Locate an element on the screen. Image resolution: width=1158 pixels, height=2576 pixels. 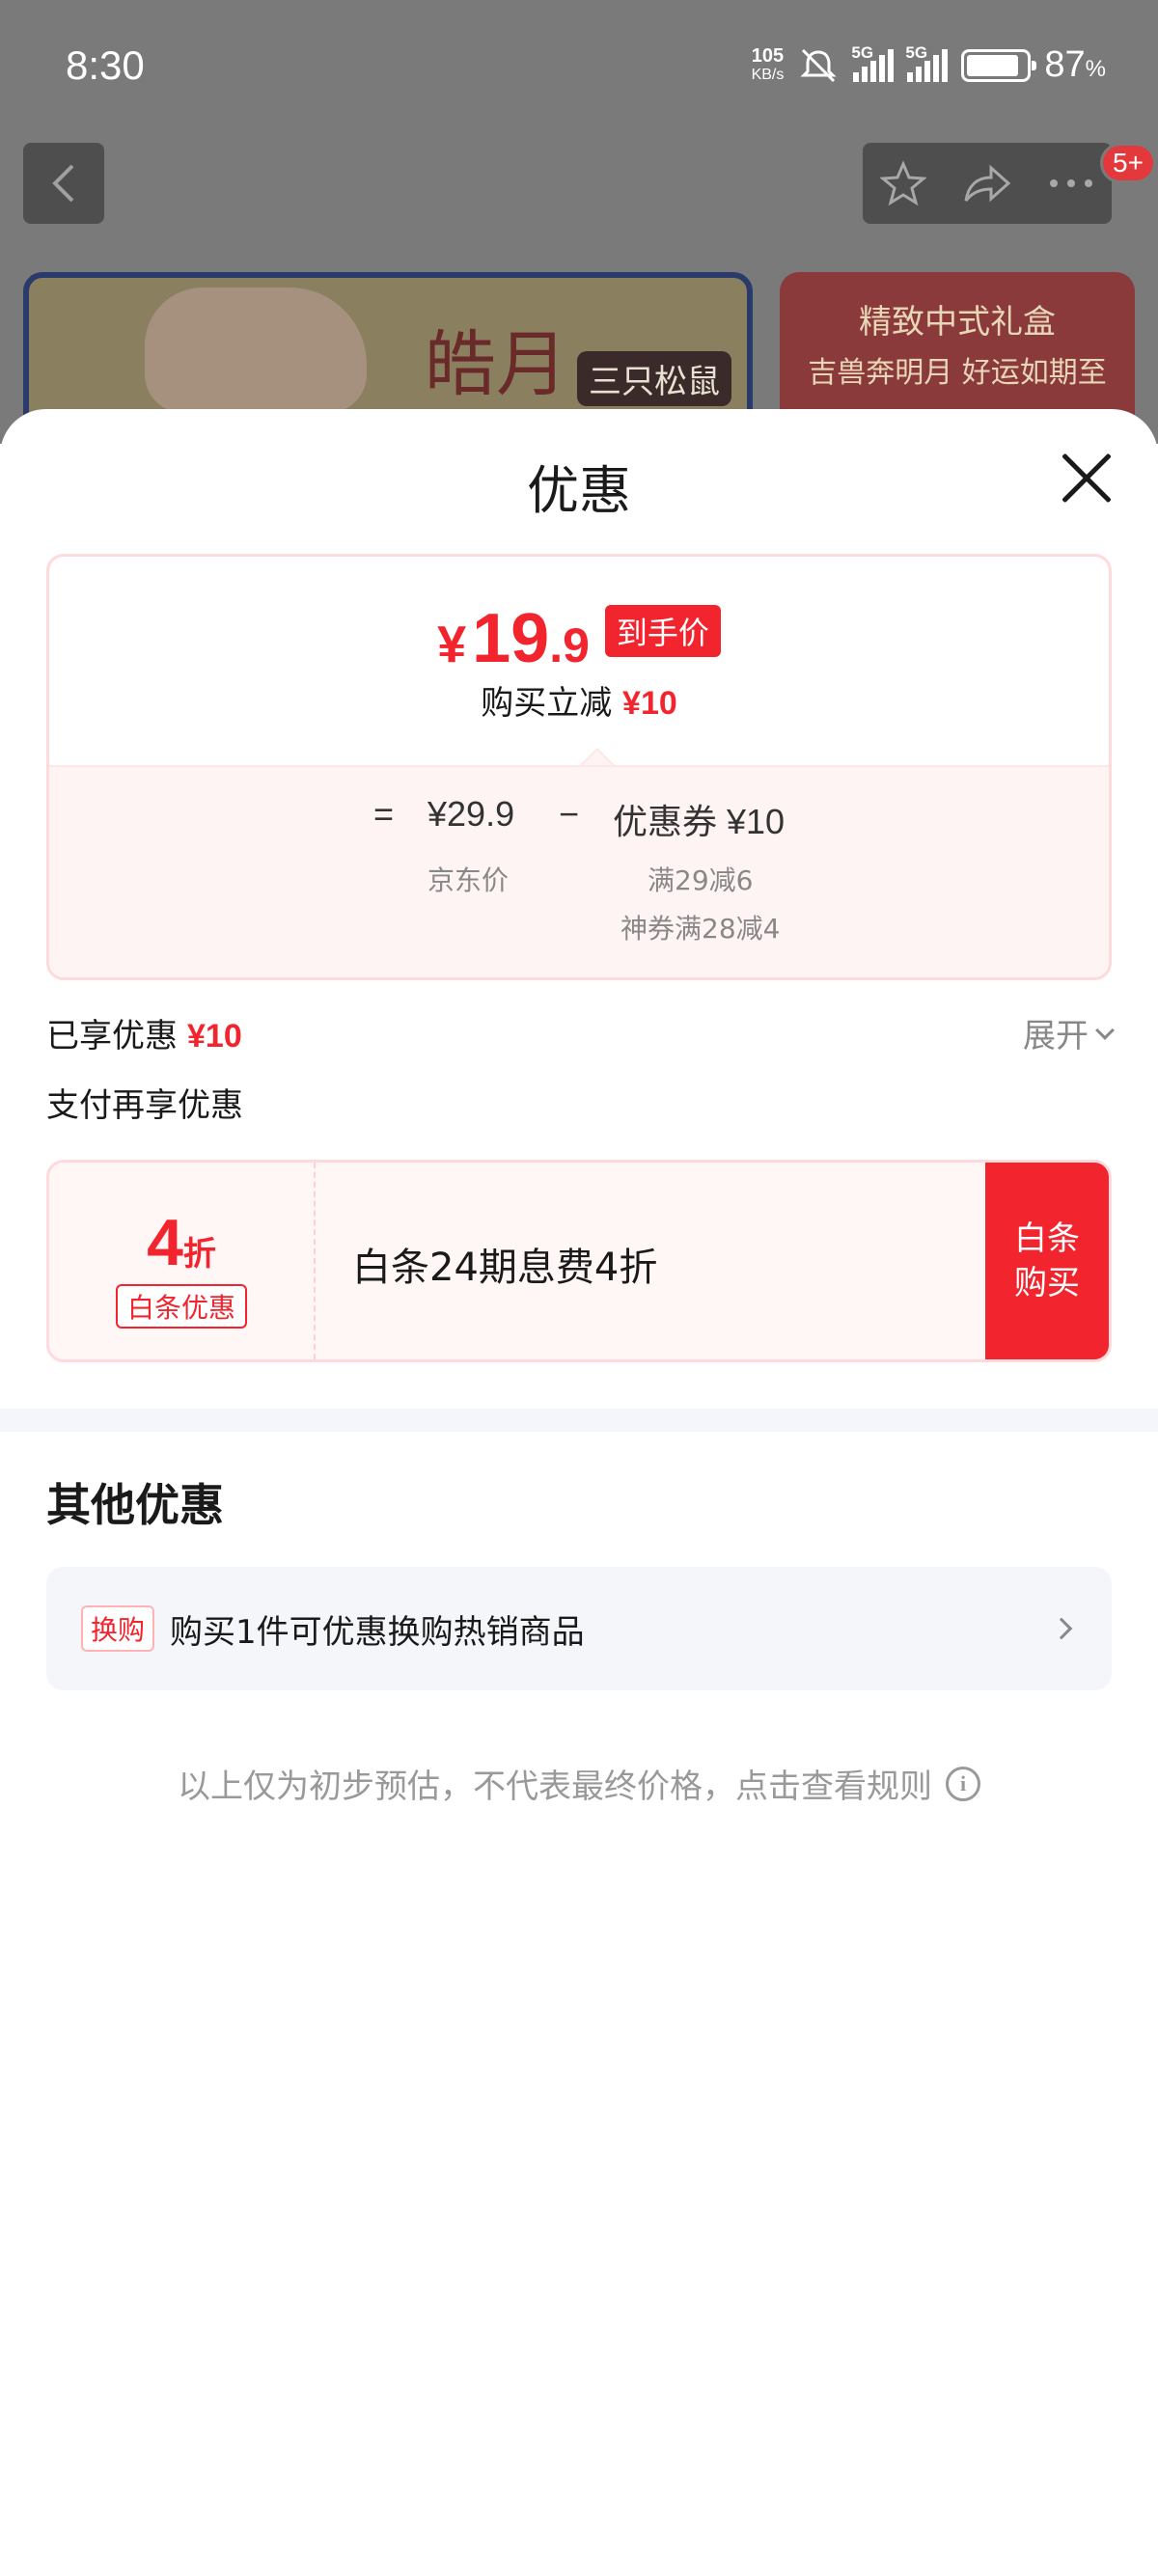
coupon-amount: 优惠券 ¥10 is located at coordinates (699, 821).